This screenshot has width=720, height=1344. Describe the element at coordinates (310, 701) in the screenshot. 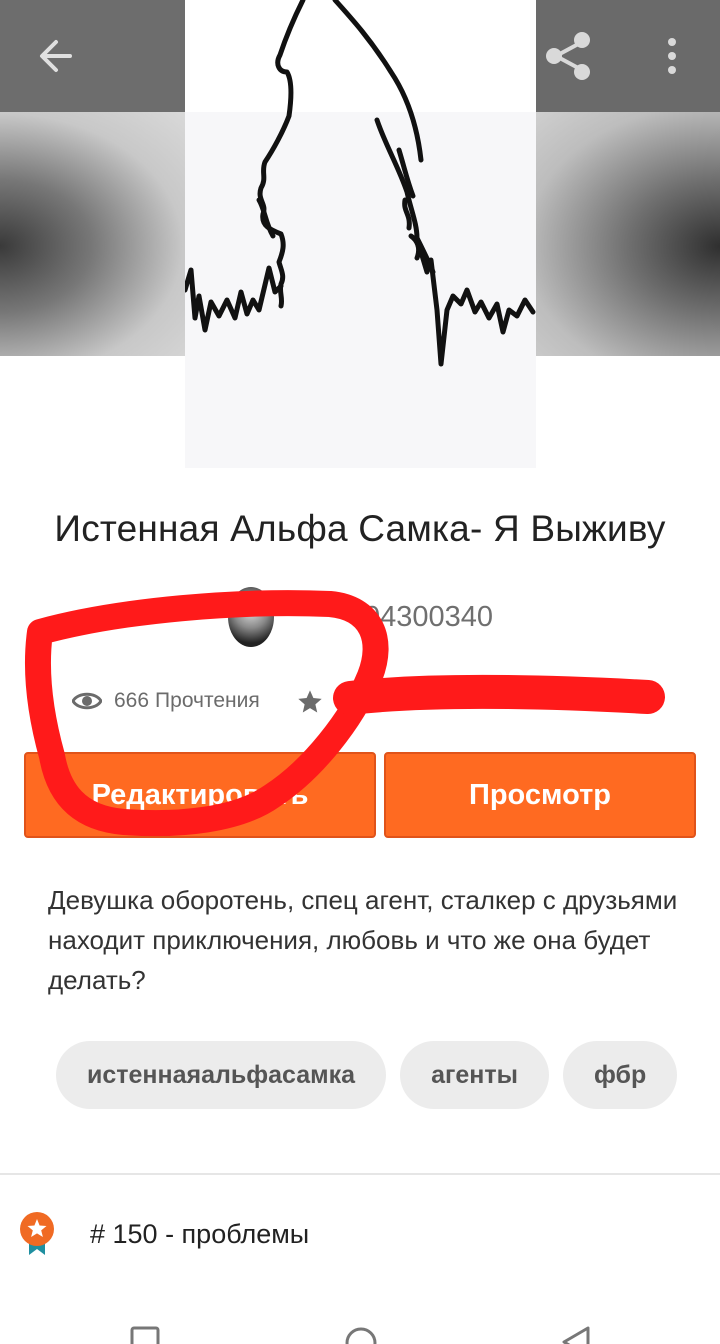

I see `star-icon` at that location.